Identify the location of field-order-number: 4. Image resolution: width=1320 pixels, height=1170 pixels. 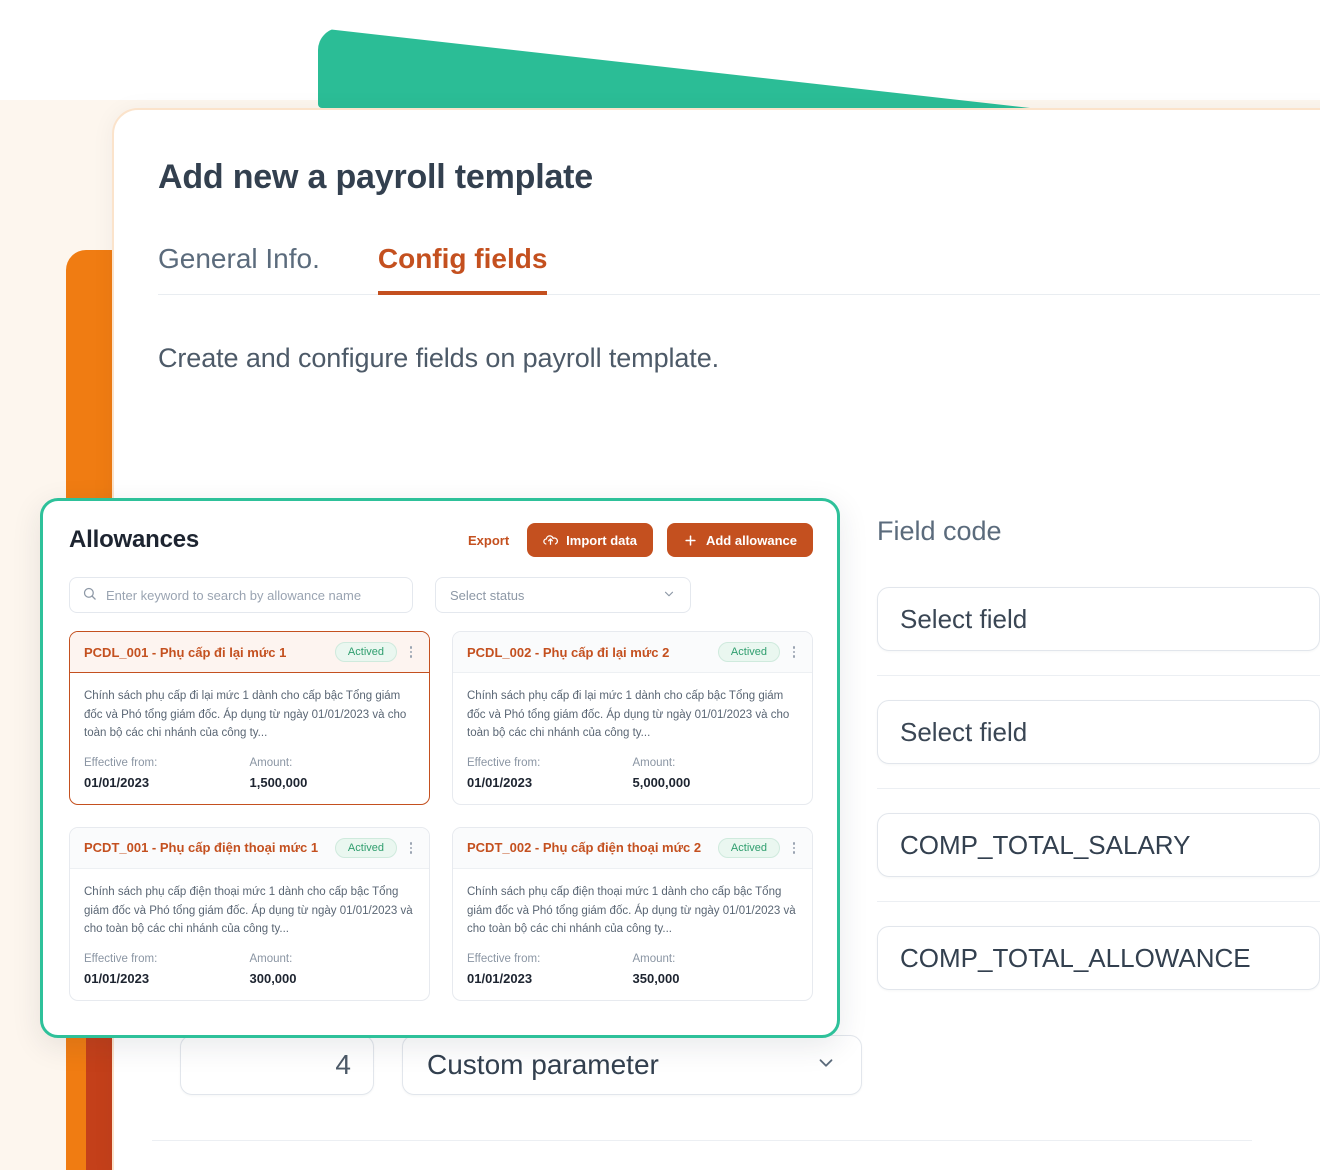
(277, 1065).